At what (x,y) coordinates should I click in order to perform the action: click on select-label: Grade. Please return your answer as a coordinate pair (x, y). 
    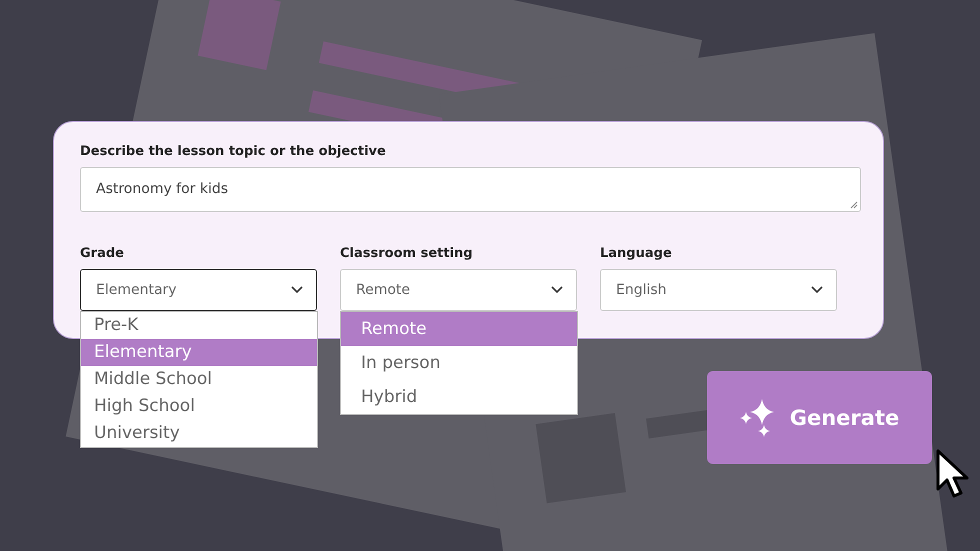
    Looking at the image, I should click on (102, 253).